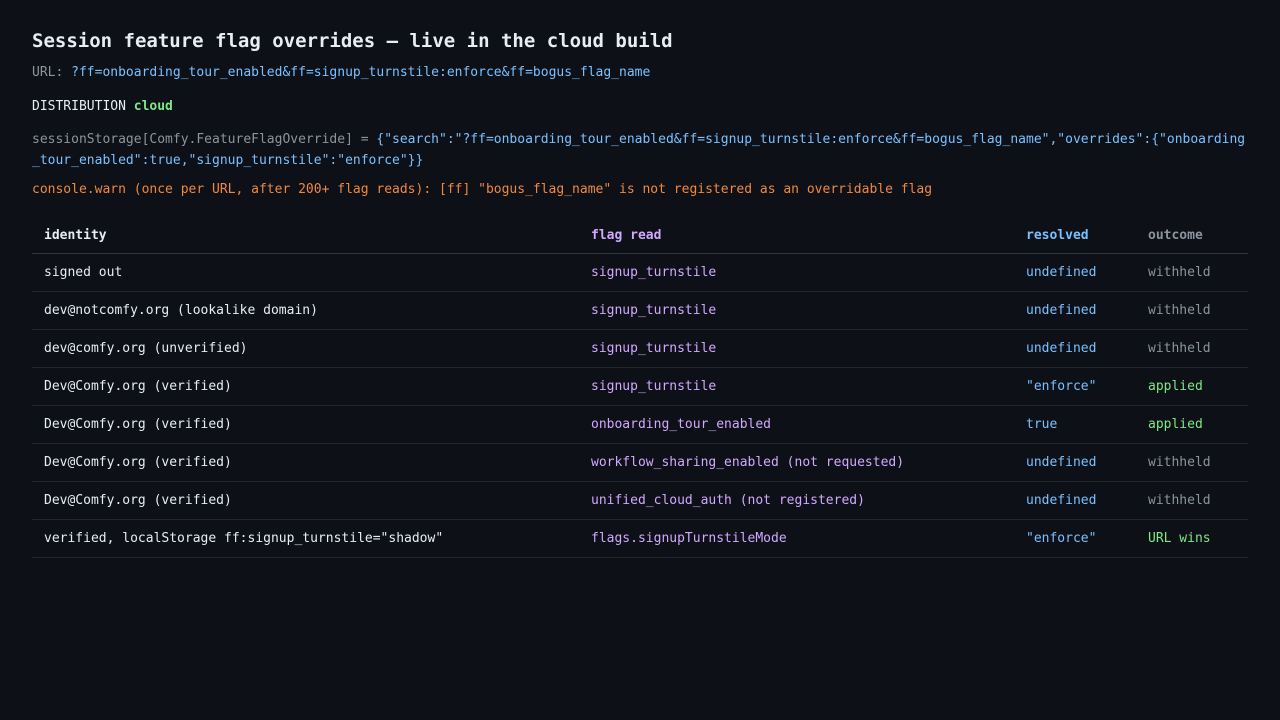  What do you see at coordinates (796, 500) in the screenshot?
I see `cell-flag: unified_cloud_auth (not registered)` at bounding box center [796, 500].